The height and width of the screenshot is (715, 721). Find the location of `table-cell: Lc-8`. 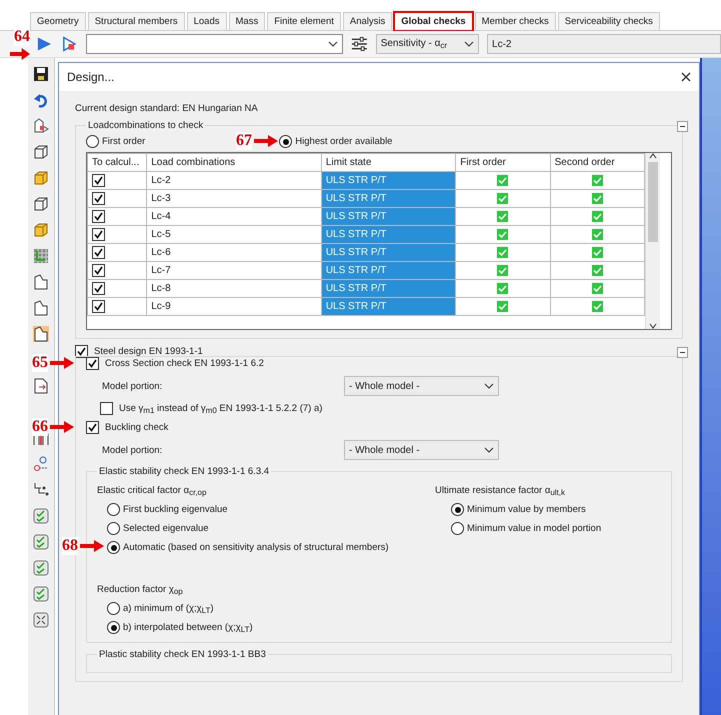

table-cell: Lc-8 is located at coordinates (234, 289).